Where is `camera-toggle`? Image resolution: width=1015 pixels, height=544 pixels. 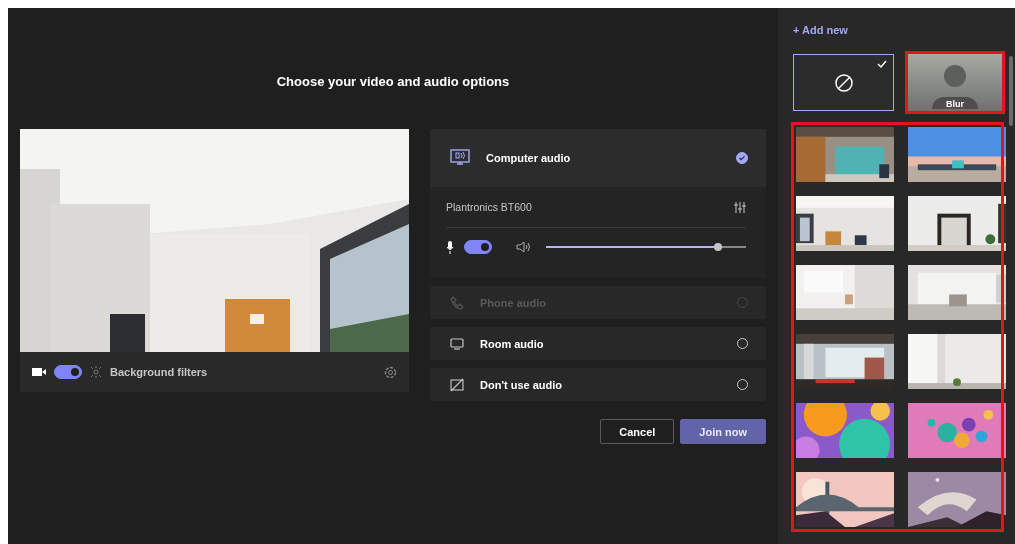 camera-toggle is located at coordinates (68, 372).